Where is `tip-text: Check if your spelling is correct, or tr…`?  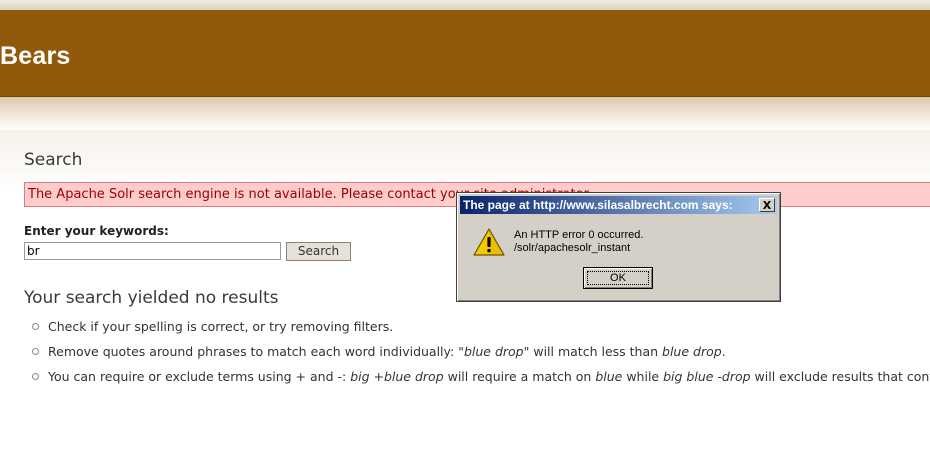 tip-text: Check if your spelling is correct, or tr… is located at coordinates (221, 326).